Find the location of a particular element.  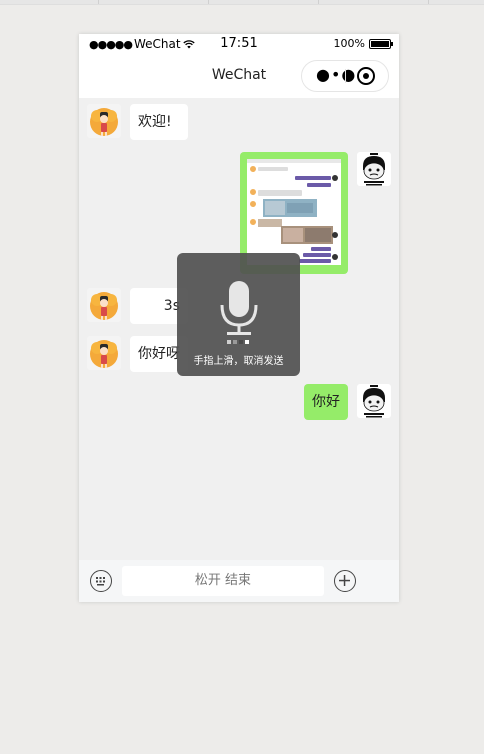

keyboard-icon is located at coordinates (101, 581).